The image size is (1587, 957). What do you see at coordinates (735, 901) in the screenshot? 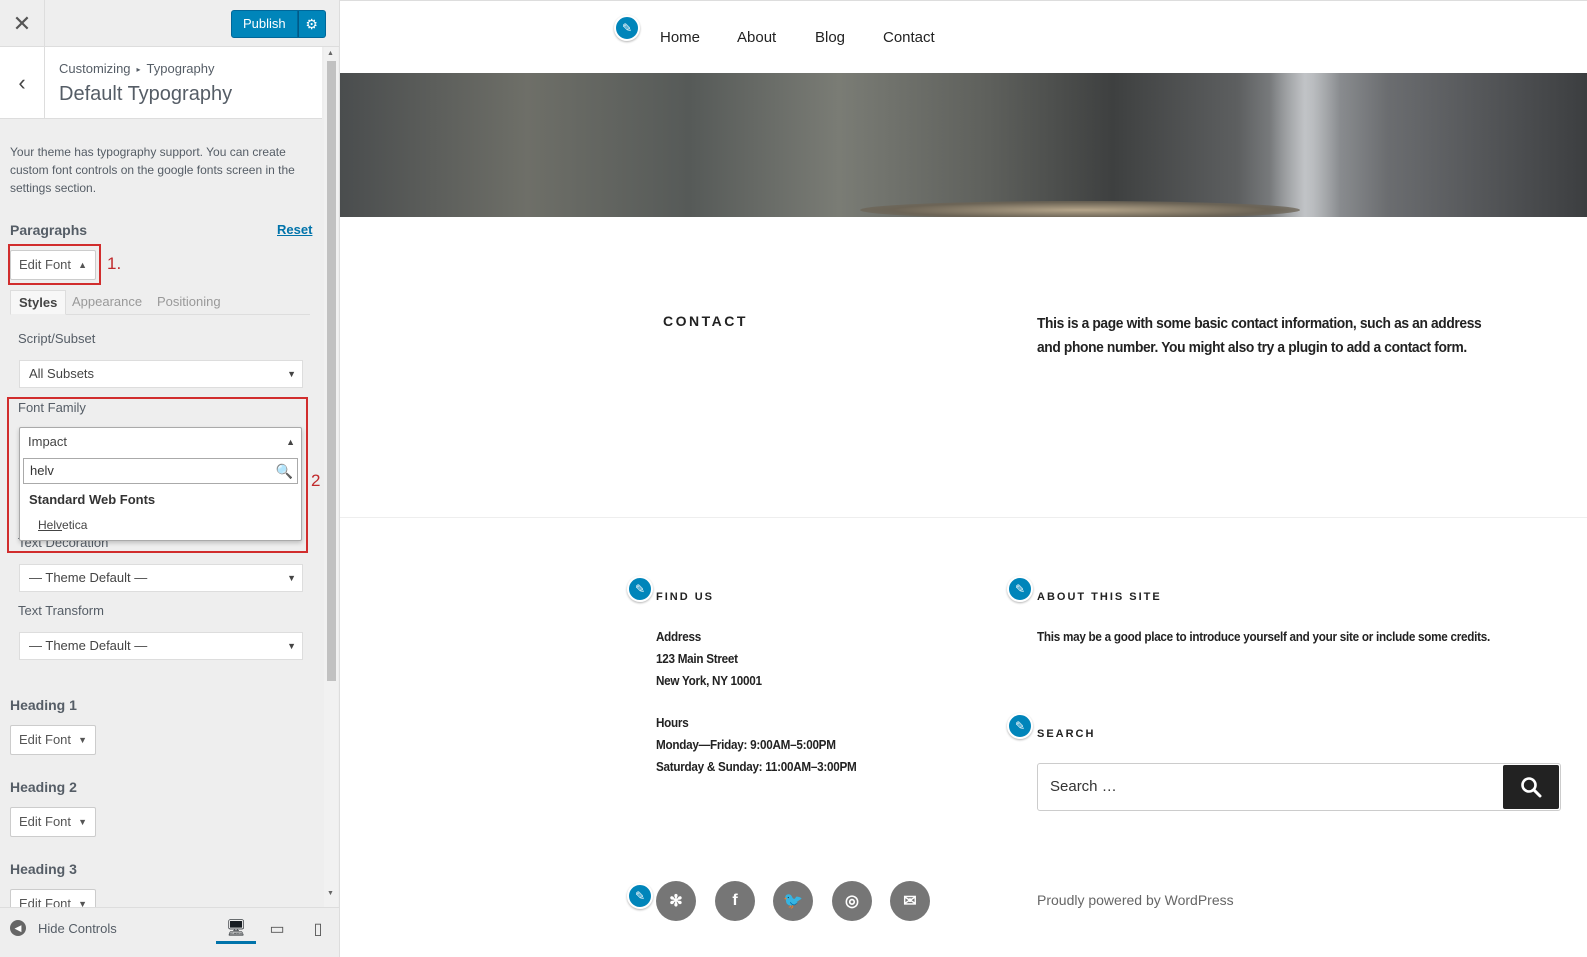
I see `facebook-icon: f` at bounding box center [735, 901].